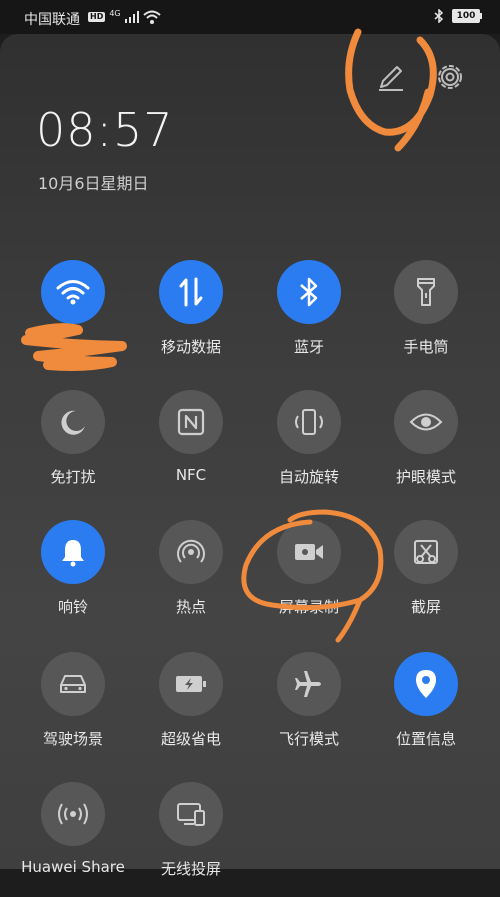 This screenshot has height=897, width=500. I want to click on location-icon, so click(426, 684).